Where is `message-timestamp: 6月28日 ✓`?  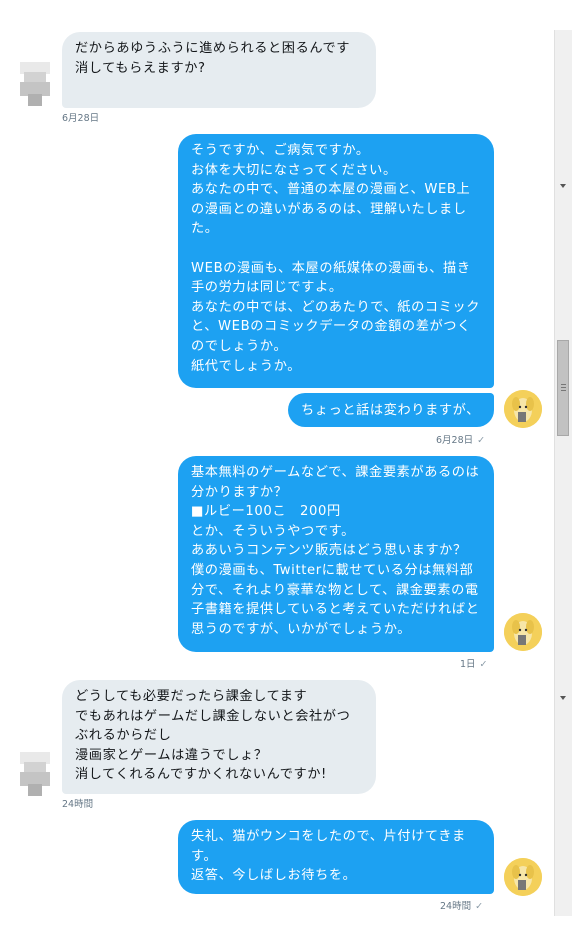 message-timestamp: 6月28日 ✓ is located at coordinates (461, 440).